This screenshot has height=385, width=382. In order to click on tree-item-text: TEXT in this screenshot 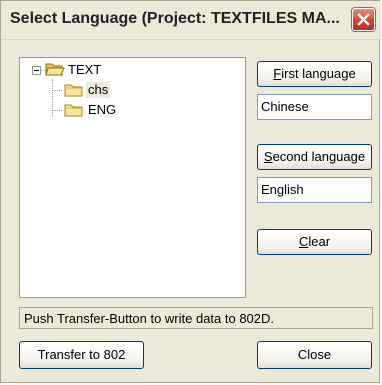, I will do `click(80, 70)`.